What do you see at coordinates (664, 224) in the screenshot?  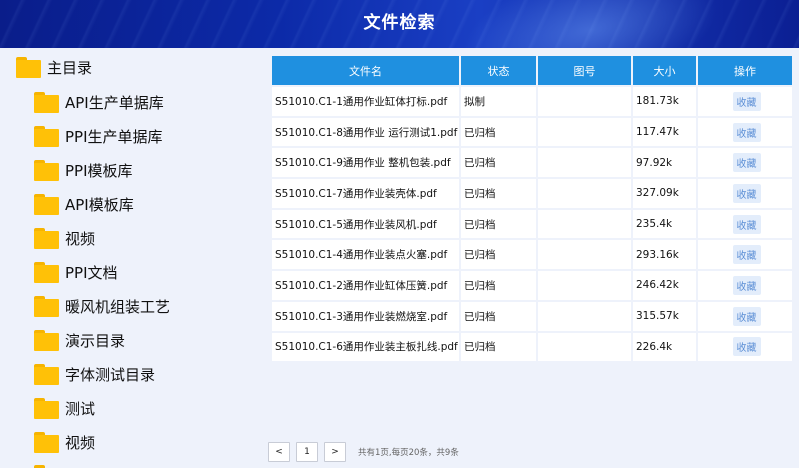 I see `cell-size: 235.4k` at bounding box center [664, 224].